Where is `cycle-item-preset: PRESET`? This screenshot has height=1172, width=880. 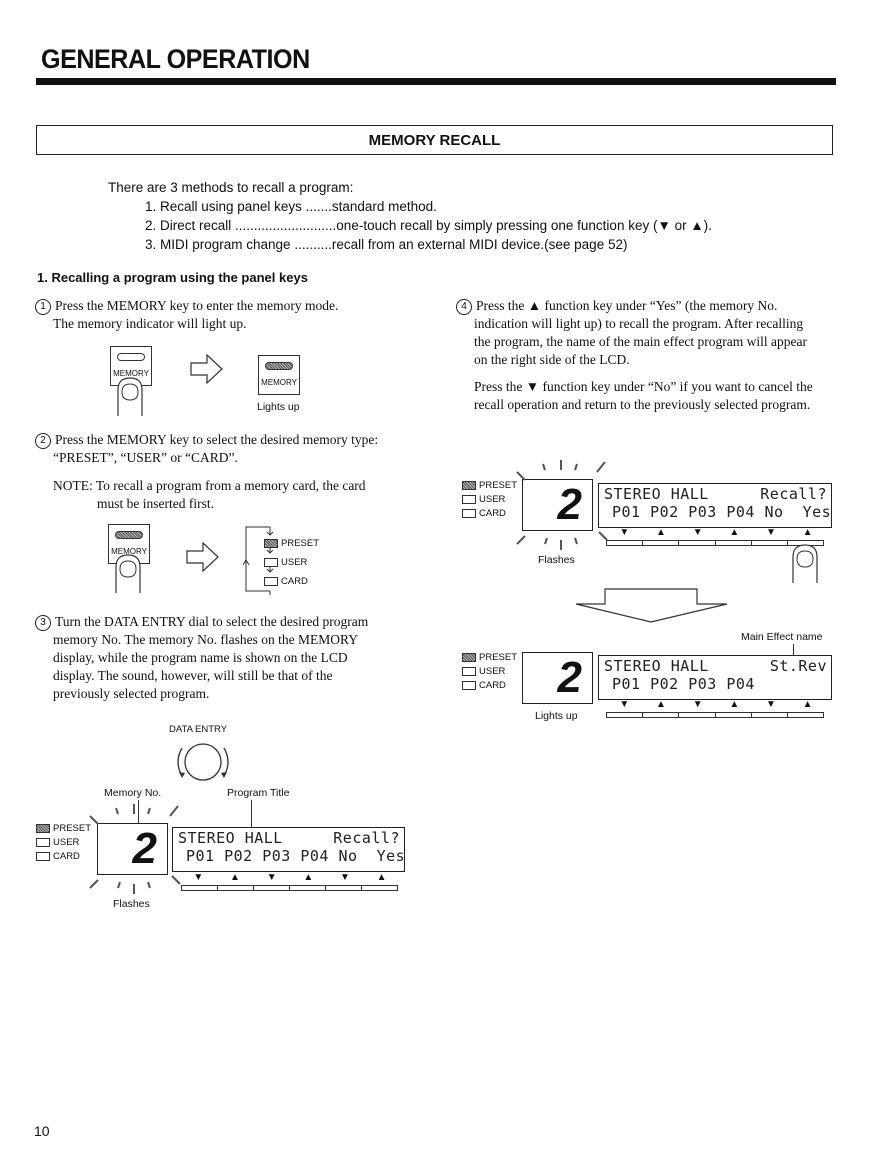 cycle-item-preset: PRESET is located at coordinates (291, 543).